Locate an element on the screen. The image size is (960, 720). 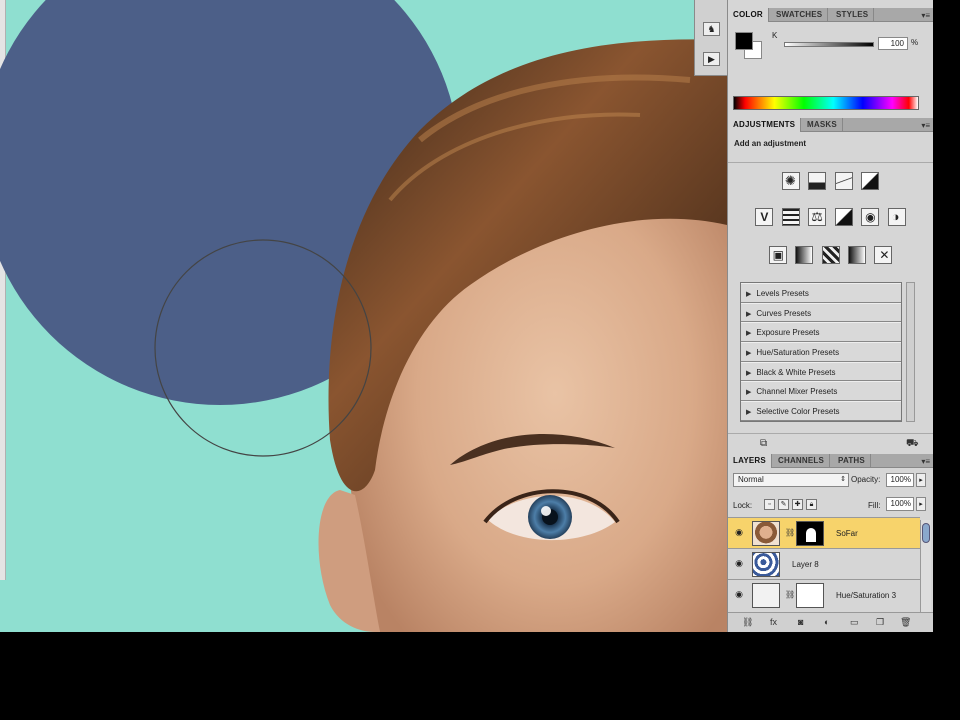
photo-filter-icon is located at coordinates (870, 217).